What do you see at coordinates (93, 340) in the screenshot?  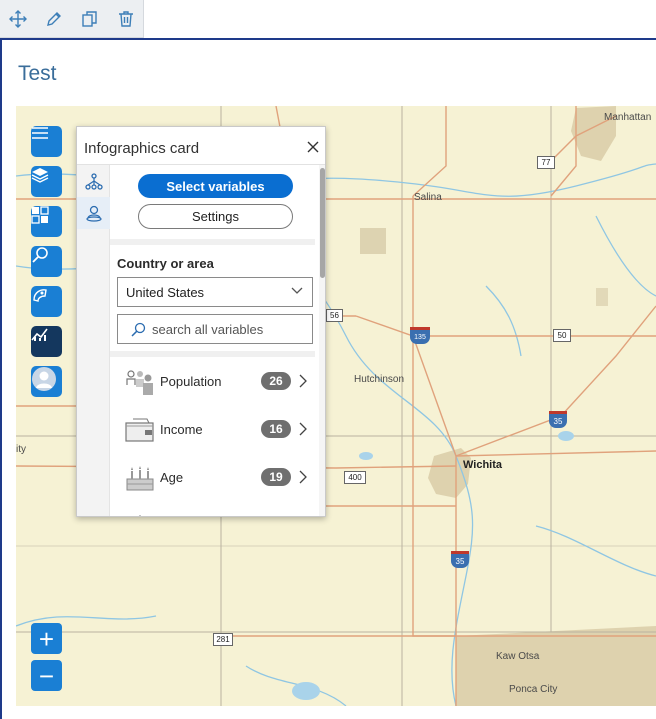 I see `card-side-tabs` at bounding box center [93, 340].